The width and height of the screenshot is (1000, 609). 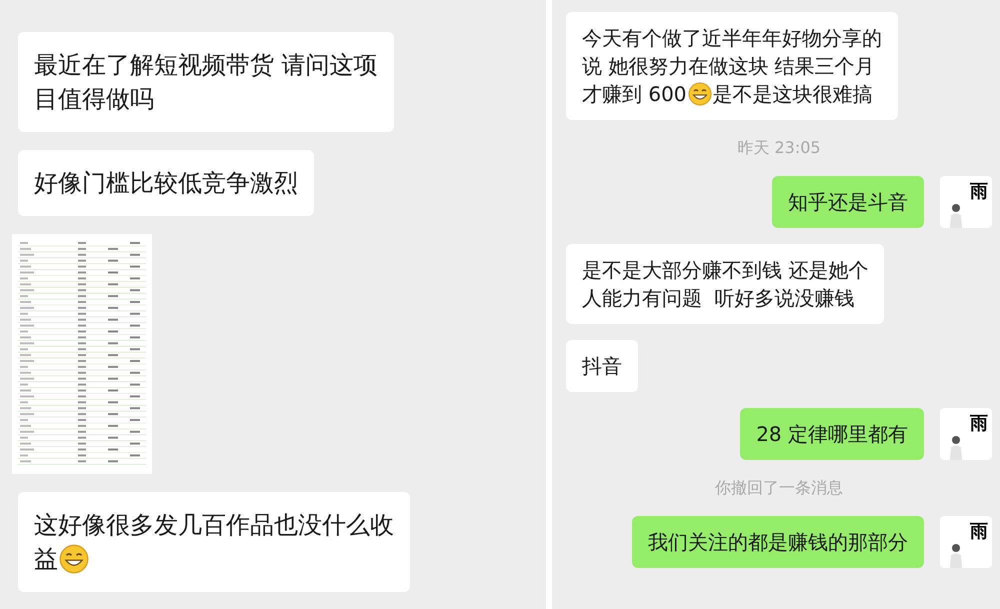 What do you see at coordinates (848, 202) in the screenshot?
I see `message-text: 知乎还是斗音` at bounding box center [848, 202].